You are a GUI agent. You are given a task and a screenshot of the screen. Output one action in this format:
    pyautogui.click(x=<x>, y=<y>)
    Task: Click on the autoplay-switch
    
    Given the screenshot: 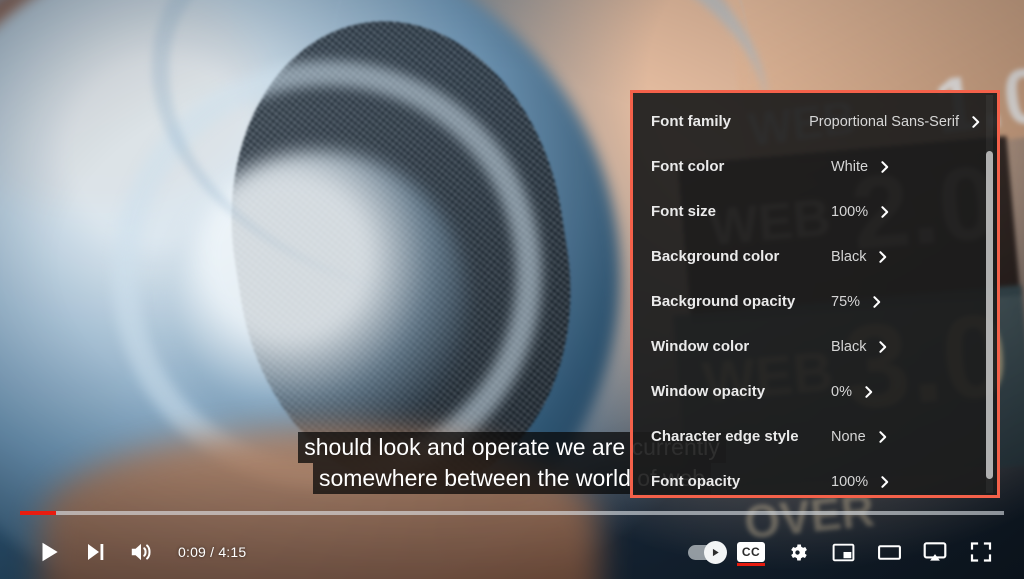 What is the action you would take?
    pyautogui.click(x=707, y=552)
    